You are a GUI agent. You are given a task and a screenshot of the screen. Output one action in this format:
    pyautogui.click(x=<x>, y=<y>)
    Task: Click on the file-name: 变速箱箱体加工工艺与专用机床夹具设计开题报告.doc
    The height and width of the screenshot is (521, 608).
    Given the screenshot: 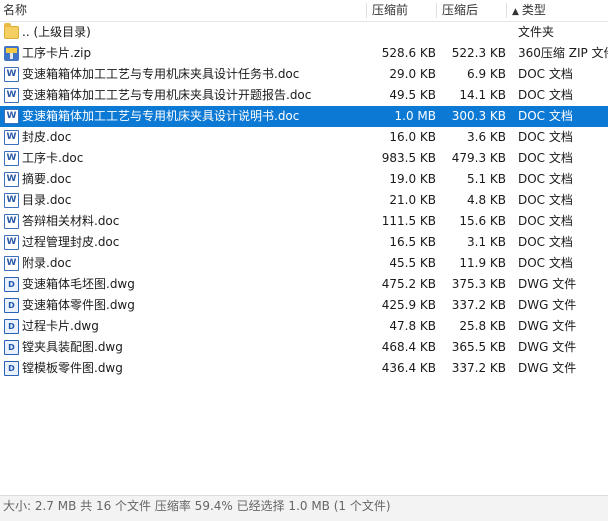 What is the action you would take?
    pyautogui.click(x=167, y=95)
    